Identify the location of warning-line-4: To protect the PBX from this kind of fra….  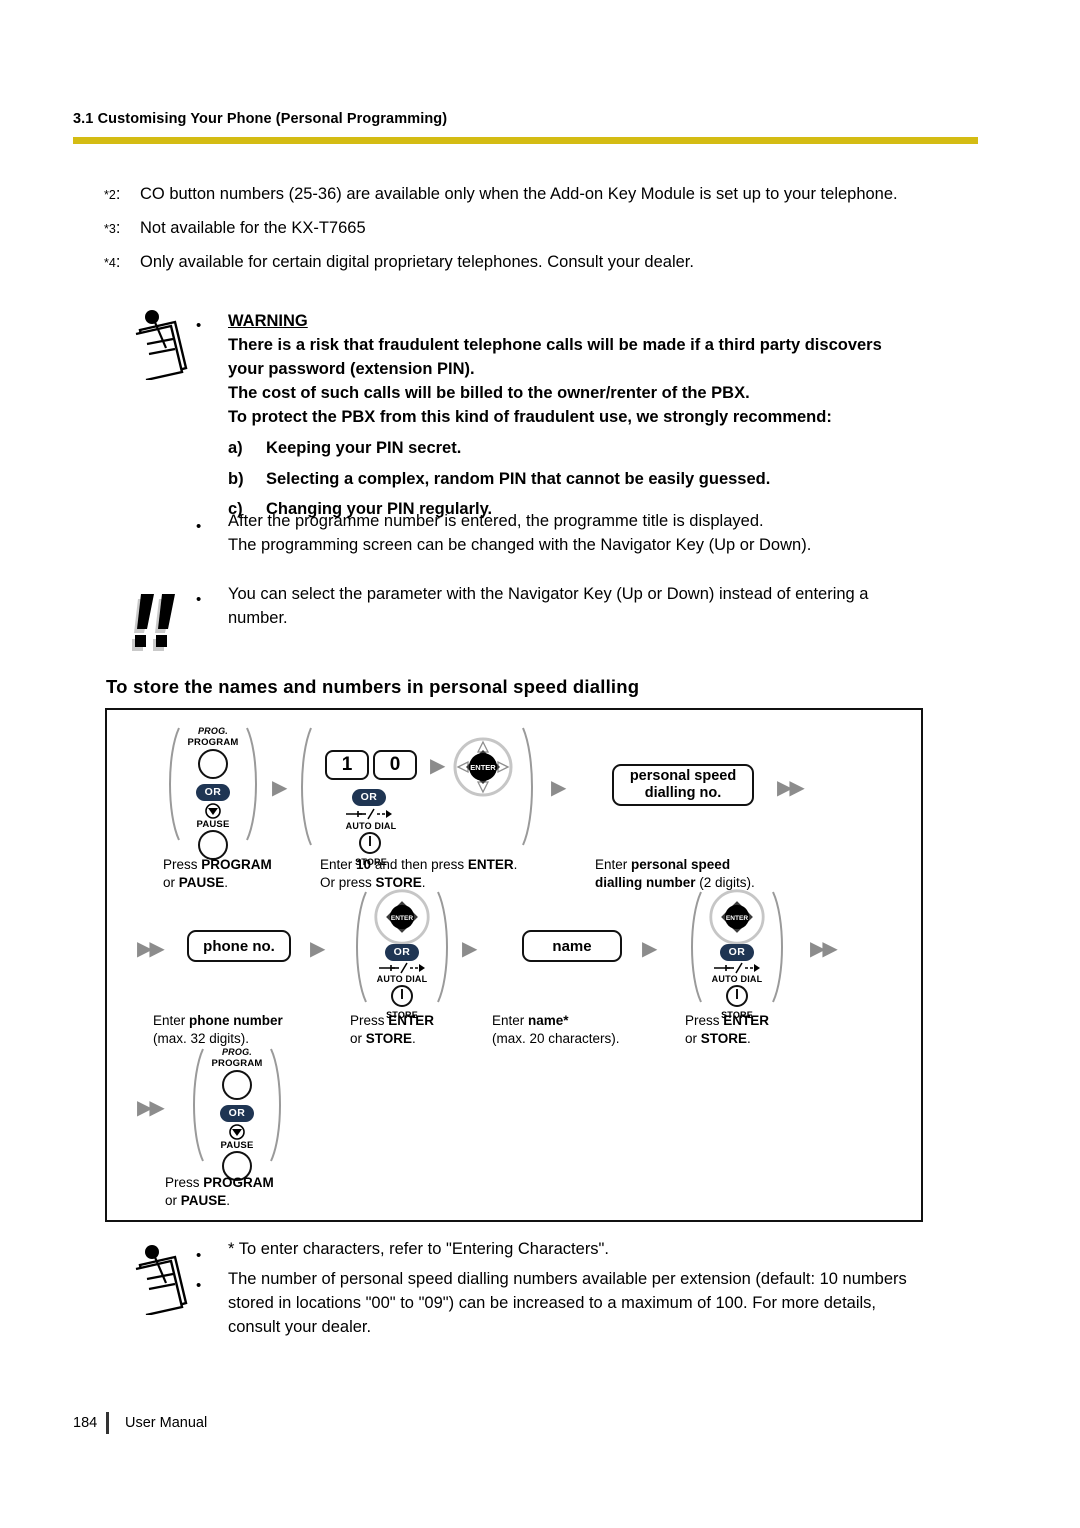
(530, 416).